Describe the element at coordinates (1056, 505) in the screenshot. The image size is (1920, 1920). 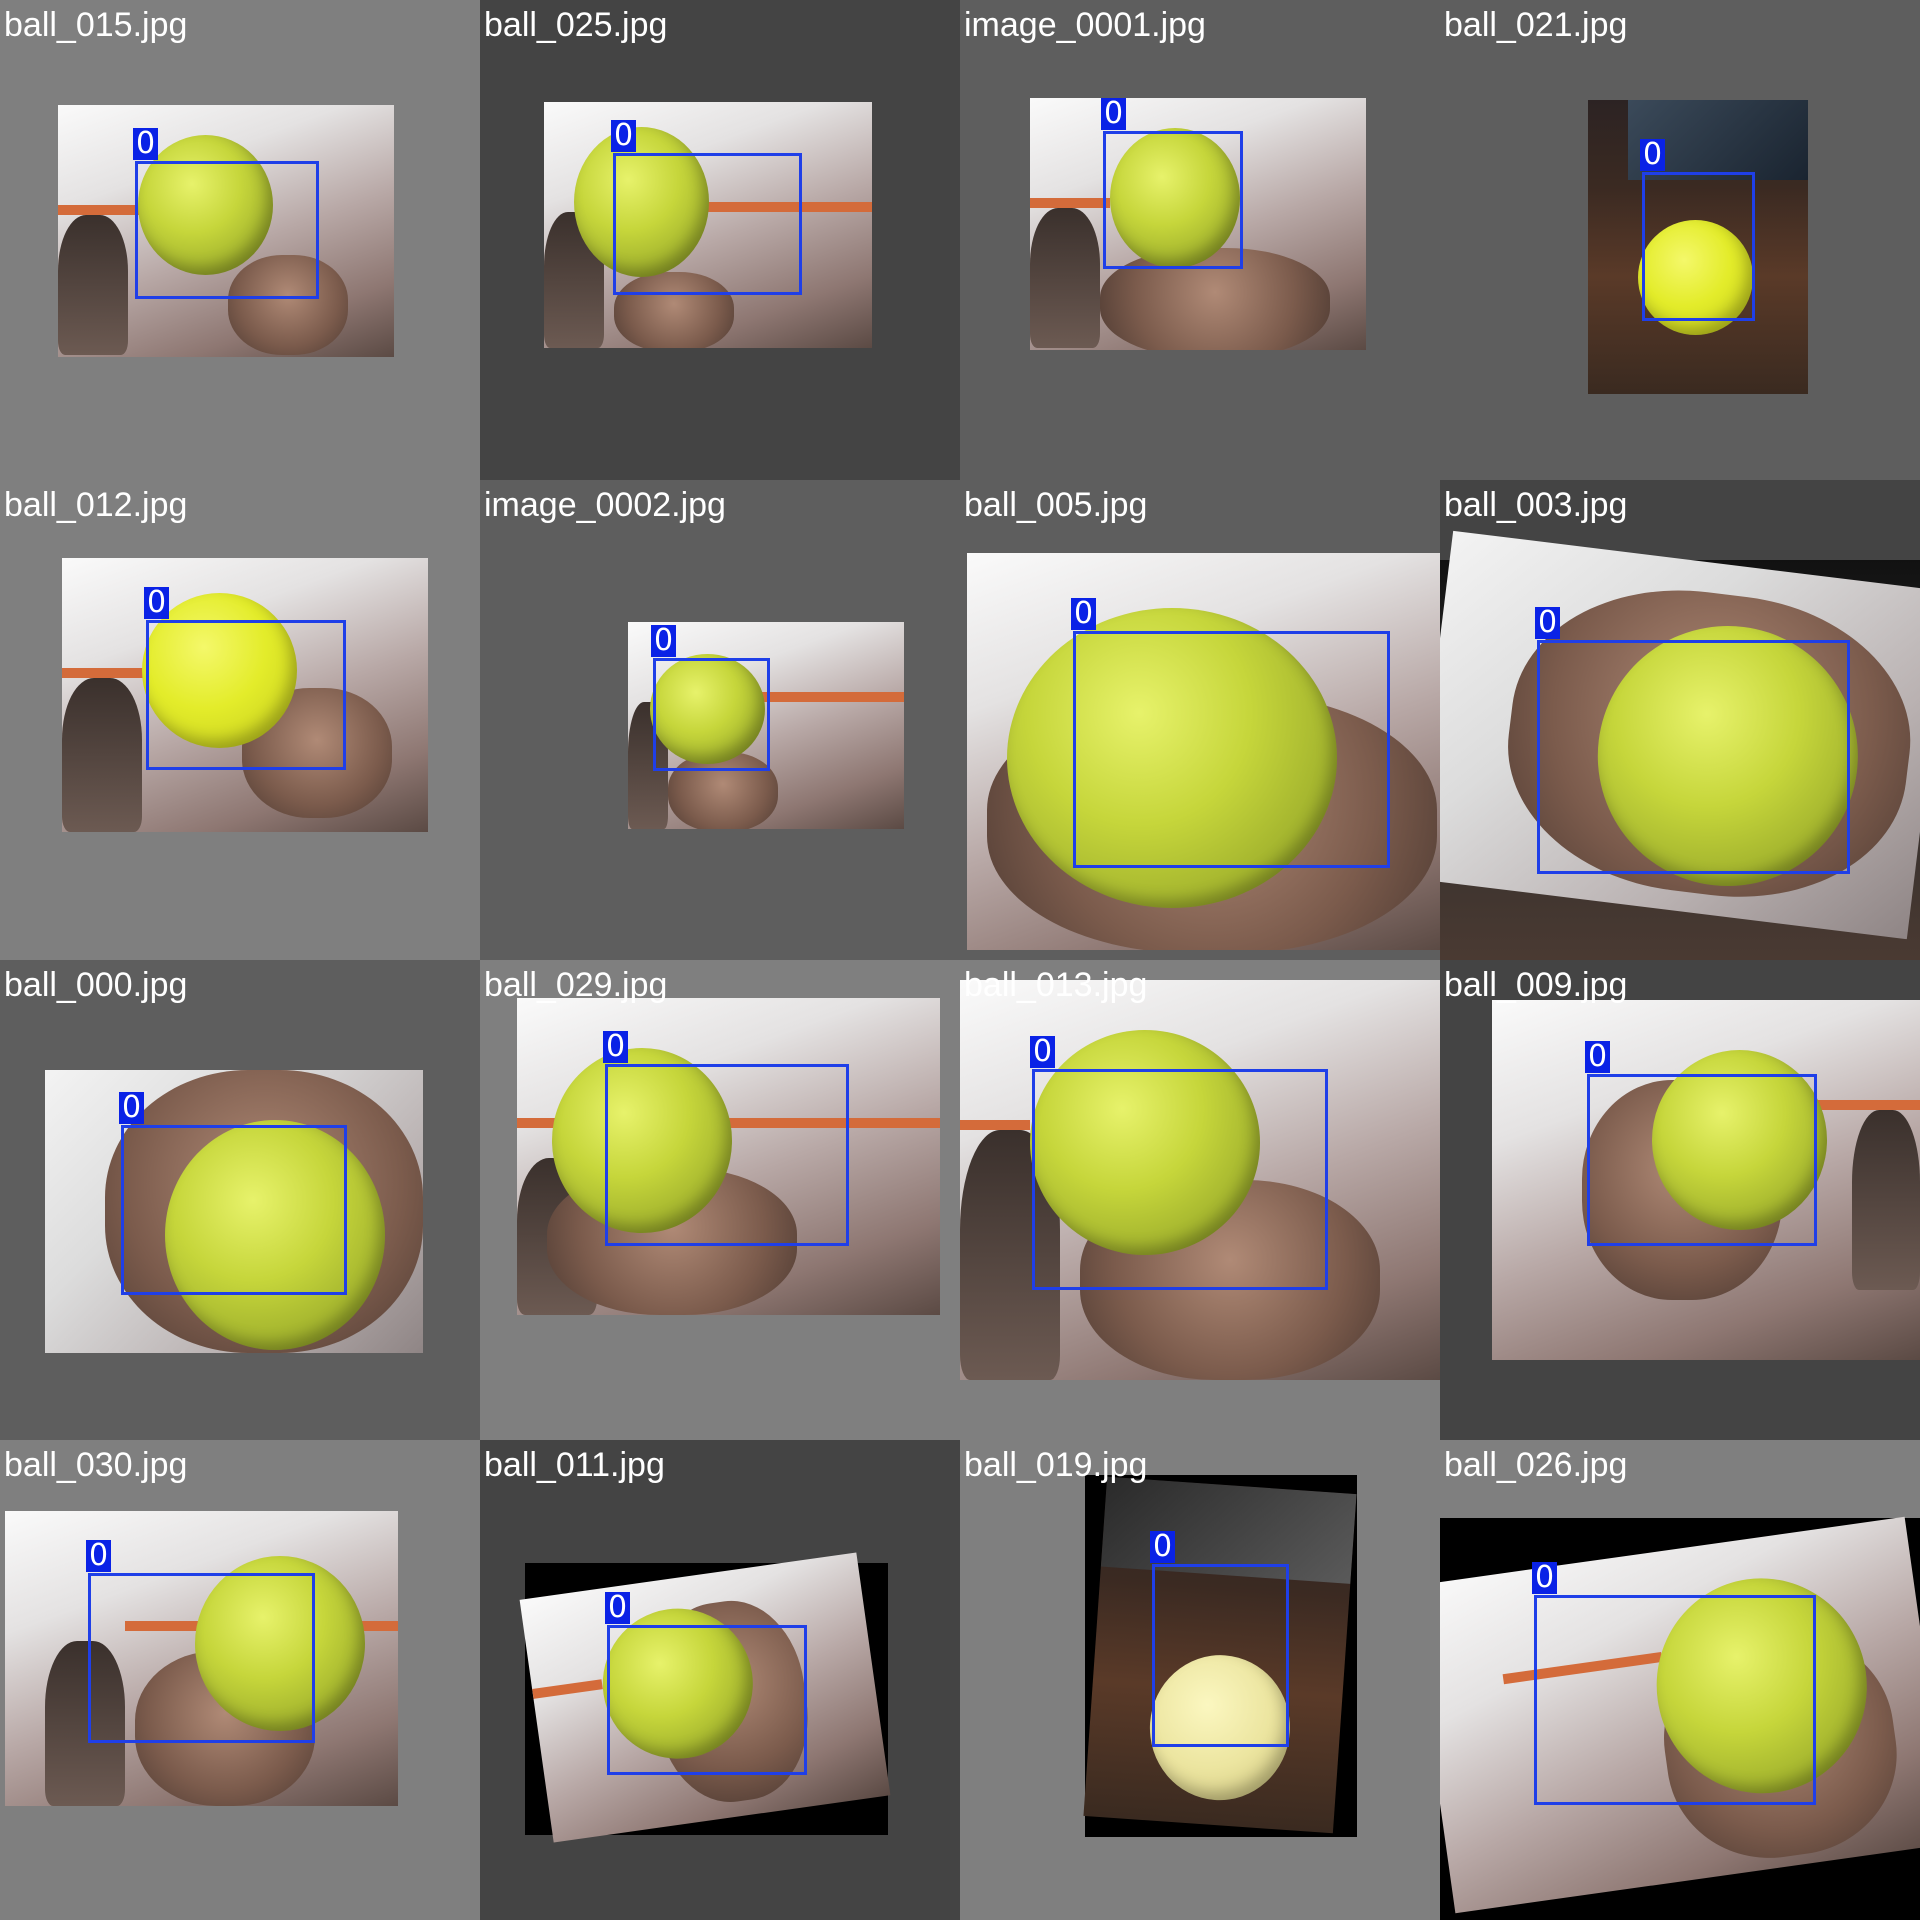
I see `image-filename: ball_005.jpg` at that location.